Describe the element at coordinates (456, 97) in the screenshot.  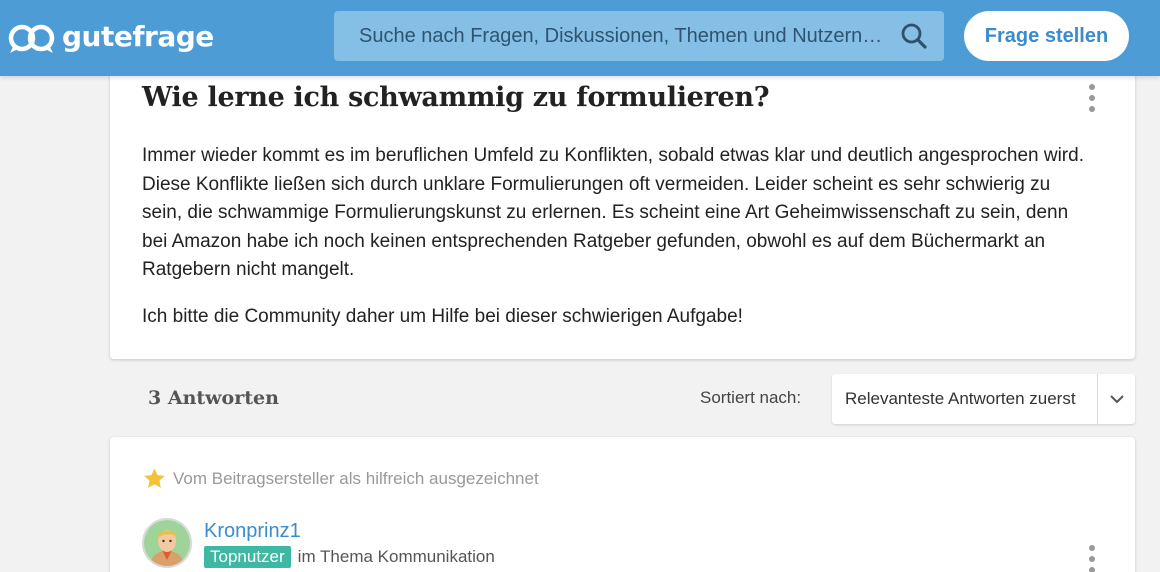
I see `question-title: Wie lerne ich schwammig zu formulieren?` at that location.